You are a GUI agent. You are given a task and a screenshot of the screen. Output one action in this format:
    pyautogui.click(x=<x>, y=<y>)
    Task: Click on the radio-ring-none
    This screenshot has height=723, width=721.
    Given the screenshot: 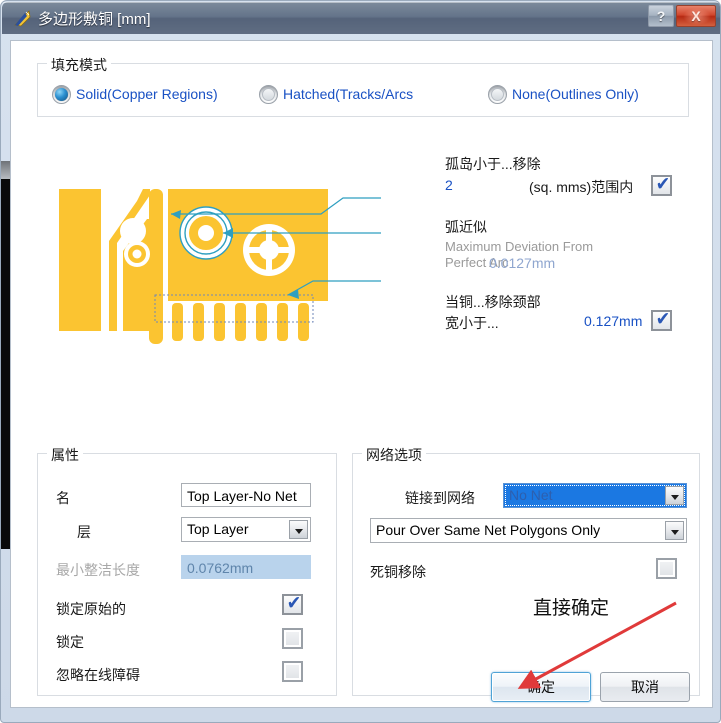 What is the action you would take?
    pyautogui.click(x=497, y=94)
    